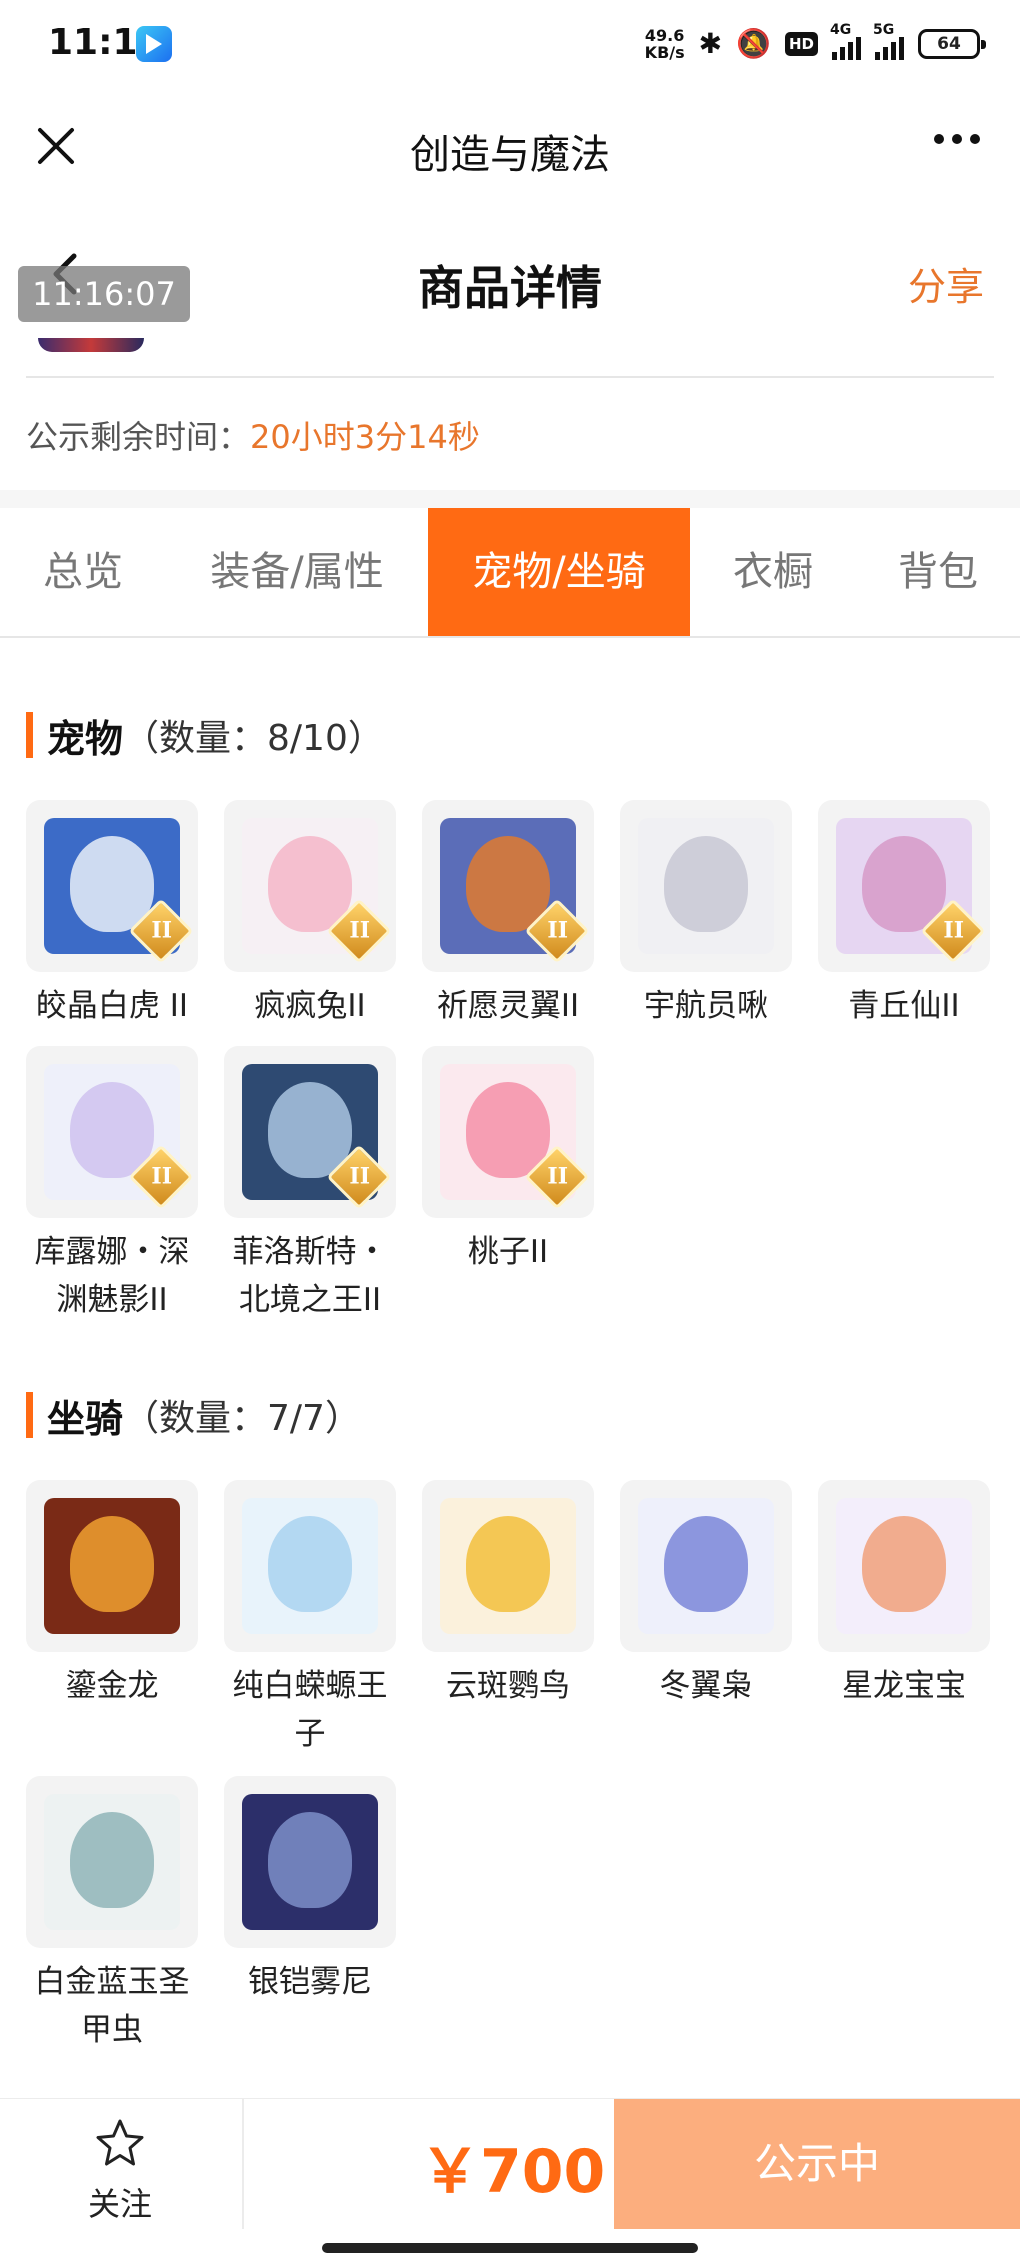 The width and height of the screenshot is (1020, 2267). Describe the element at coordinates (753, 43) in the screenshot. I see `mute-bell-icon: 🔕` at that location.